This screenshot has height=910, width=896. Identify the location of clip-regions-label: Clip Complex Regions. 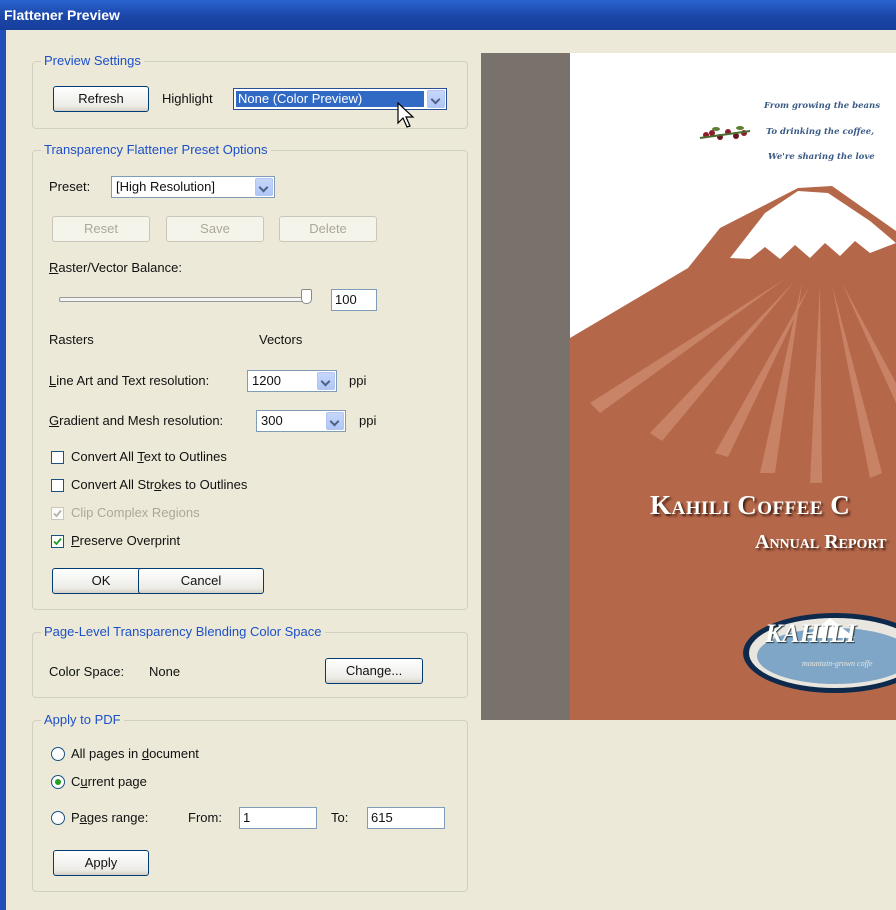
(135, 513).